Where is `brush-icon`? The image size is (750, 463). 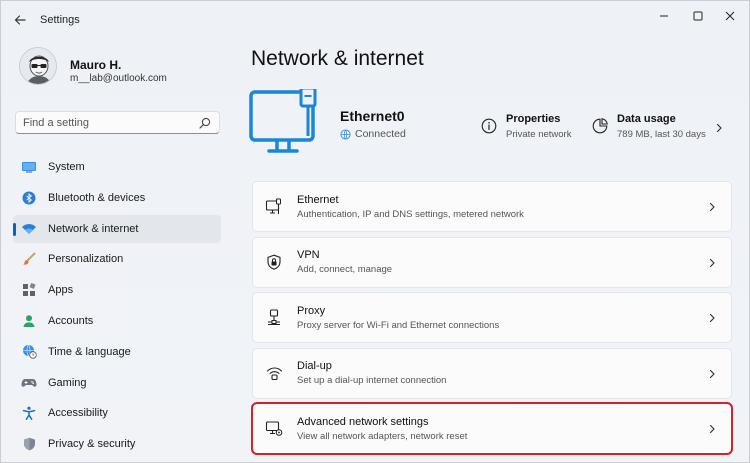 brush-icon is located at coordinates (29, 259).